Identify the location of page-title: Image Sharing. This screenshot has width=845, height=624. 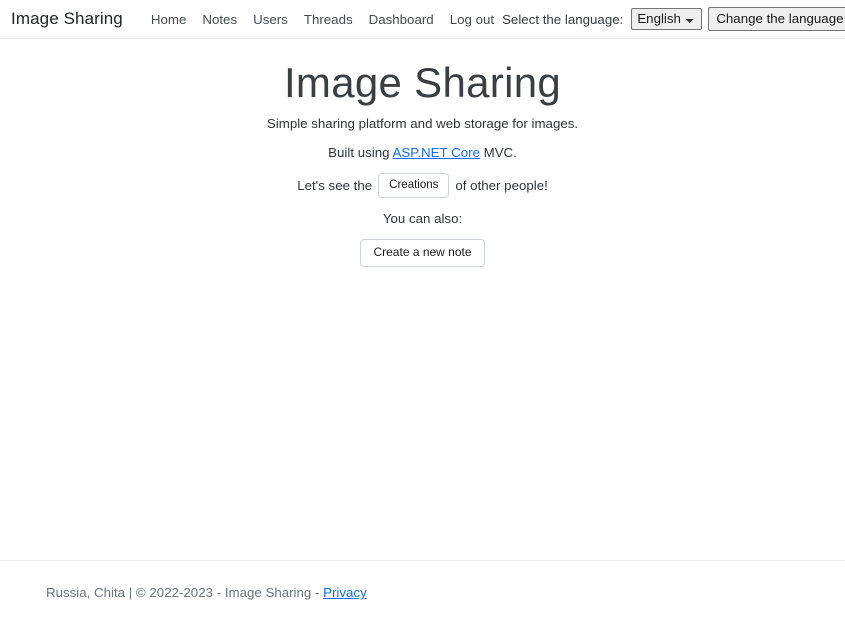
(422, 82).